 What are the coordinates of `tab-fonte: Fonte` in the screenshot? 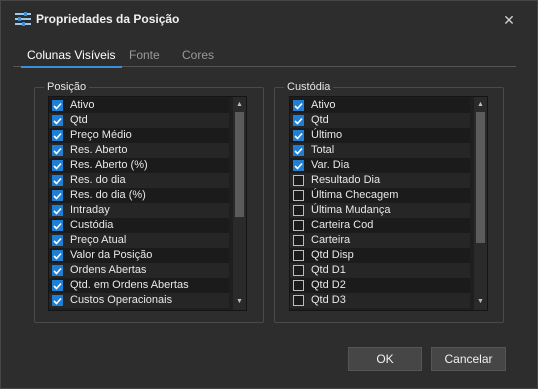 It's located at (144, 56).